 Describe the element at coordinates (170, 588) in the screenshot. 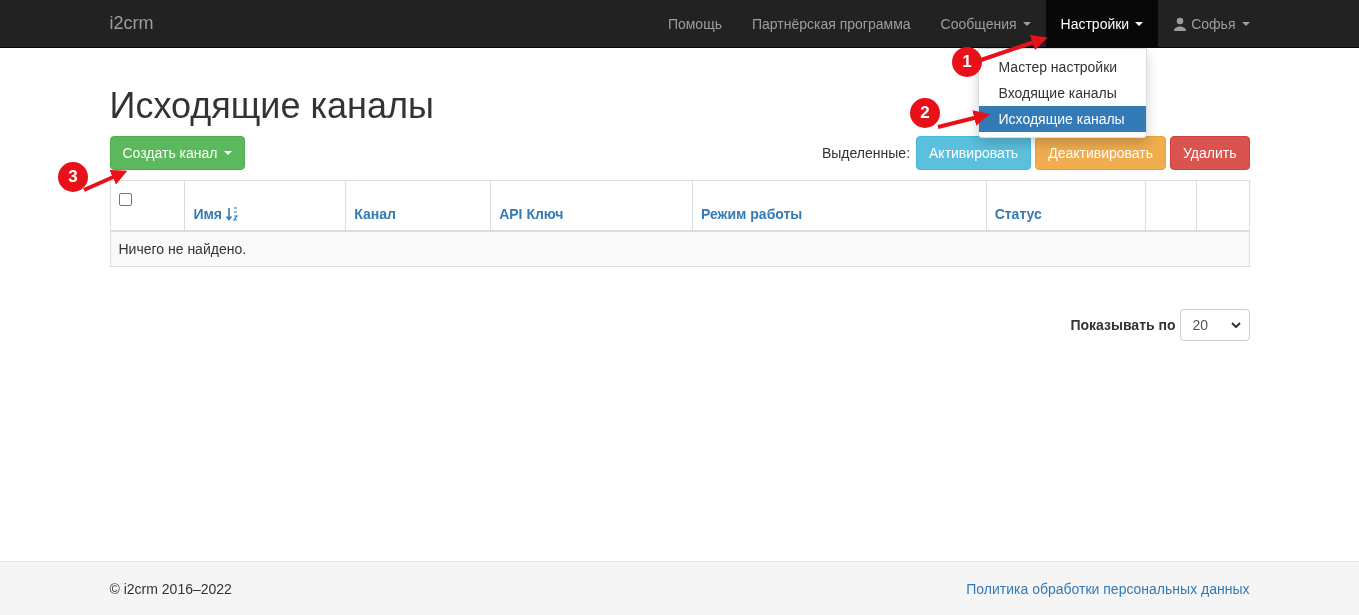

I see `copyright-text: © i2crm 2016–2022` at that location.